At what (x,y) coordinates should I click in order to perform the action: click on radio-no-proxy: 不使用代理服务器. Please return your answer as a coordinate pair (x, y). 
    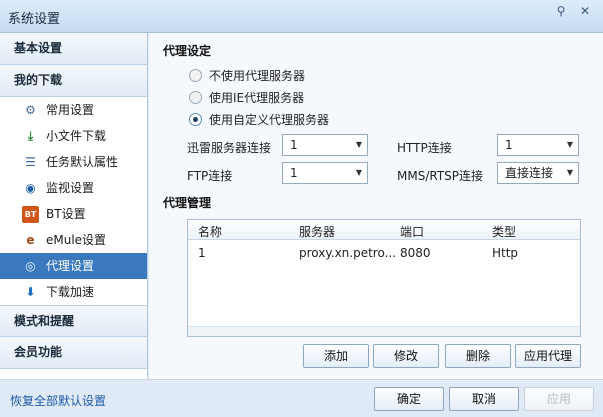
    Looking at the image, I should click on (247, 76).